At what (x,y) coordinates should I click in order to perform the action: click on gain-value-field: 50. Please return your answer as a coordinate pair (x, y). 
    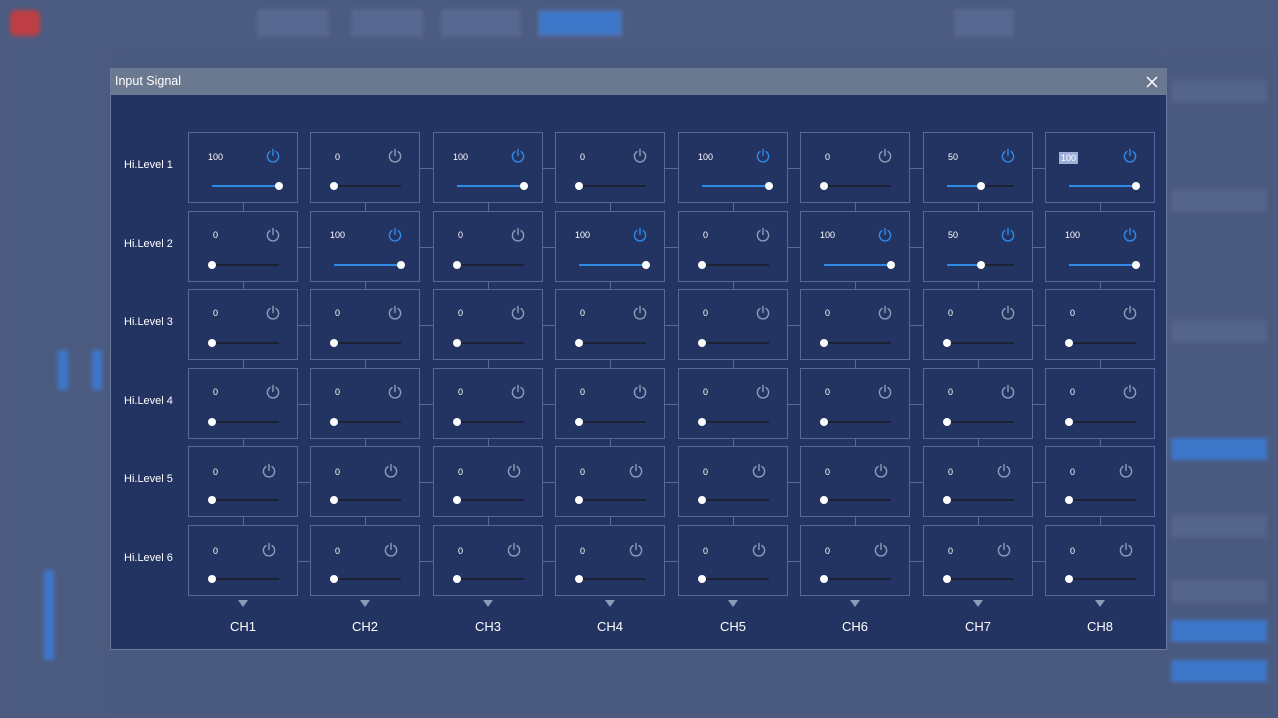
    Looking at the image, I should click on (953, 235).